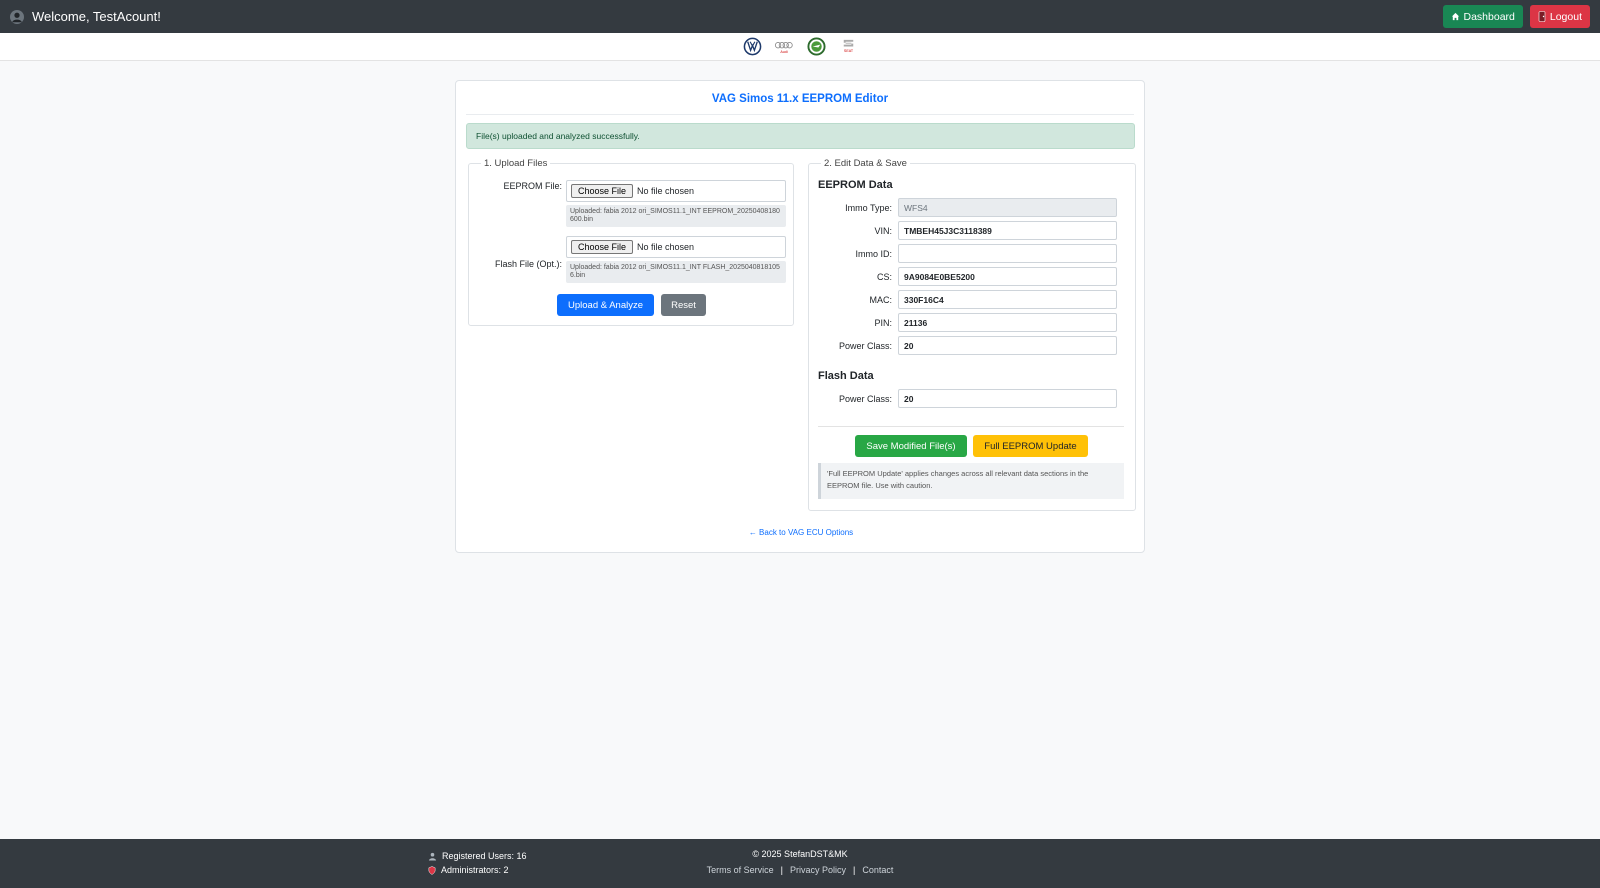 Image resolution: width=1600 pixels, height=888 pixels. I want to click on field-vin: VIN: TMBEH45J3C3118389, so click(972, 230).